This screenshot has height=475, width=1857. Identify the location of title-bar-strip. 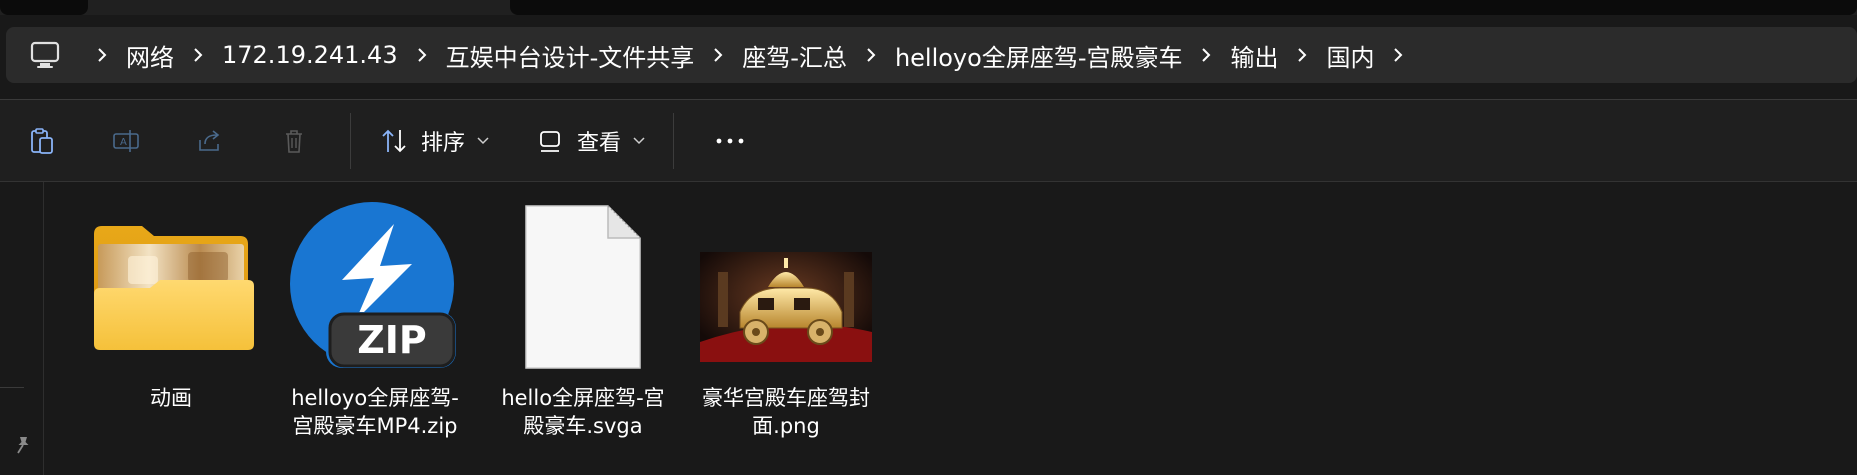
(928, 7).